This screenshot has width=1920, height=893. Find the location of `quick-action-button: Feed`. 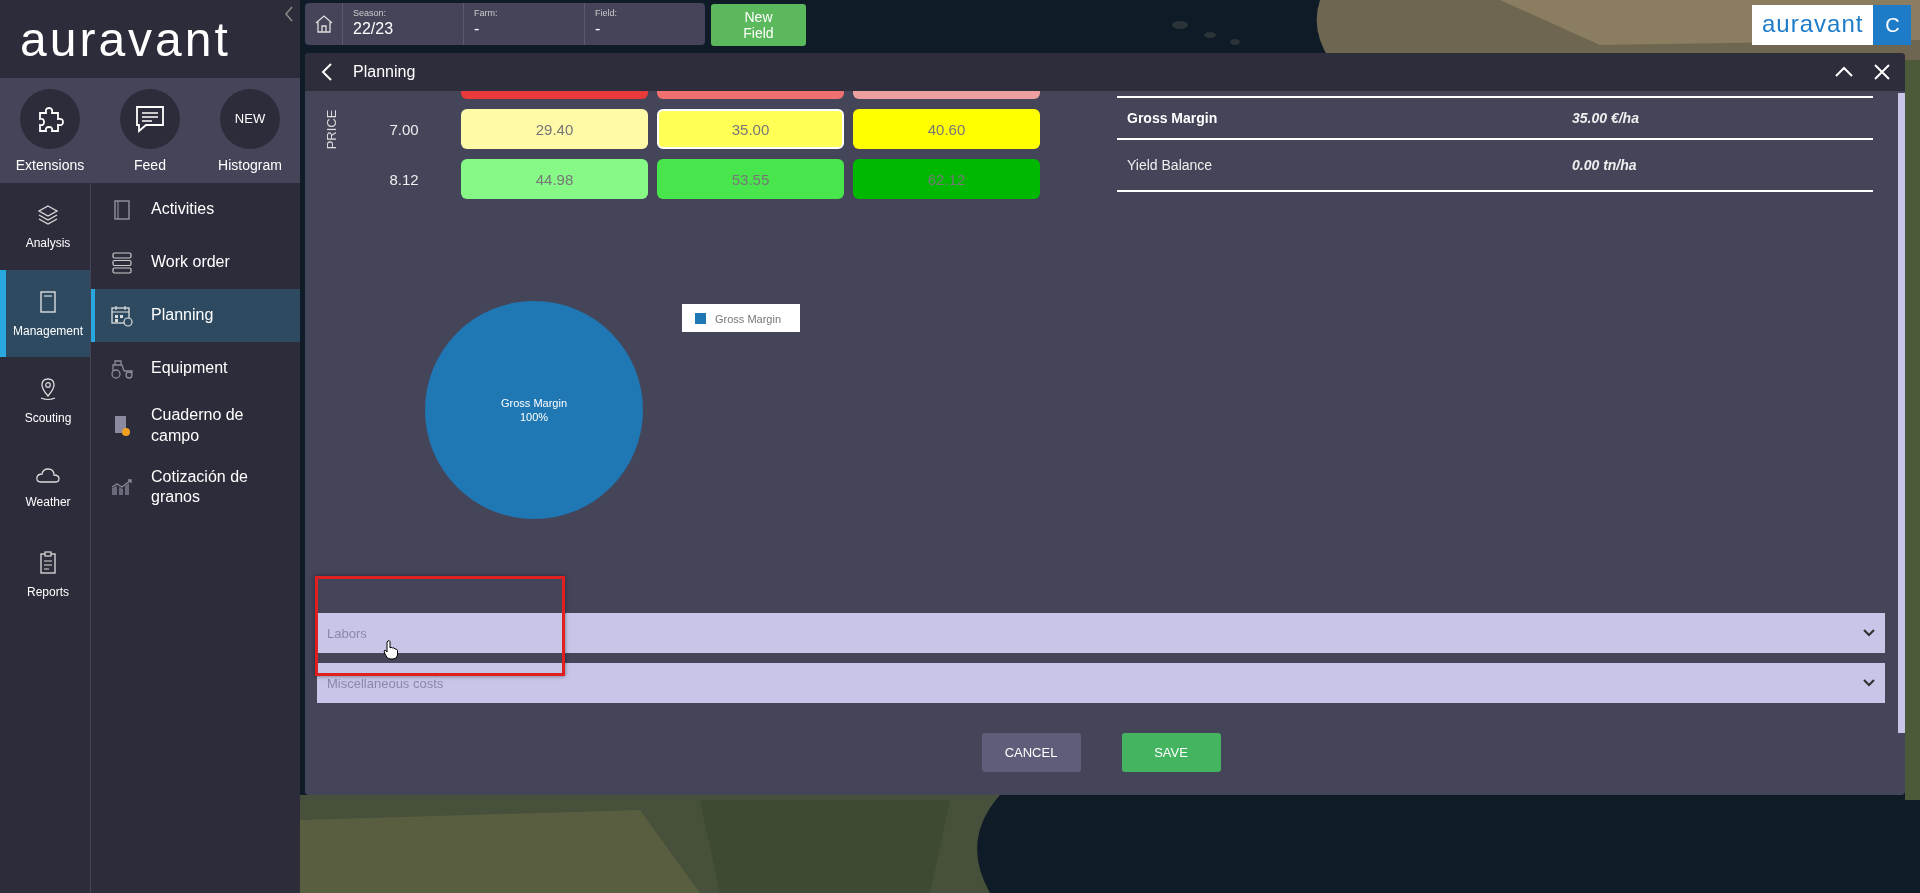

quick-action-button: Feed is located at coordinates (150, 130).